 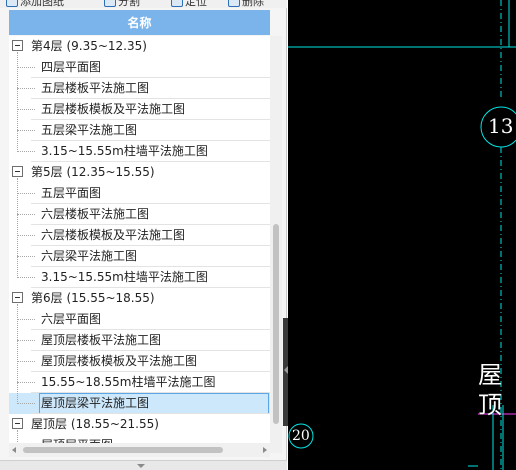 I want to click on tree-drawing-label: 四层平面图, so click(x=71, y=67).